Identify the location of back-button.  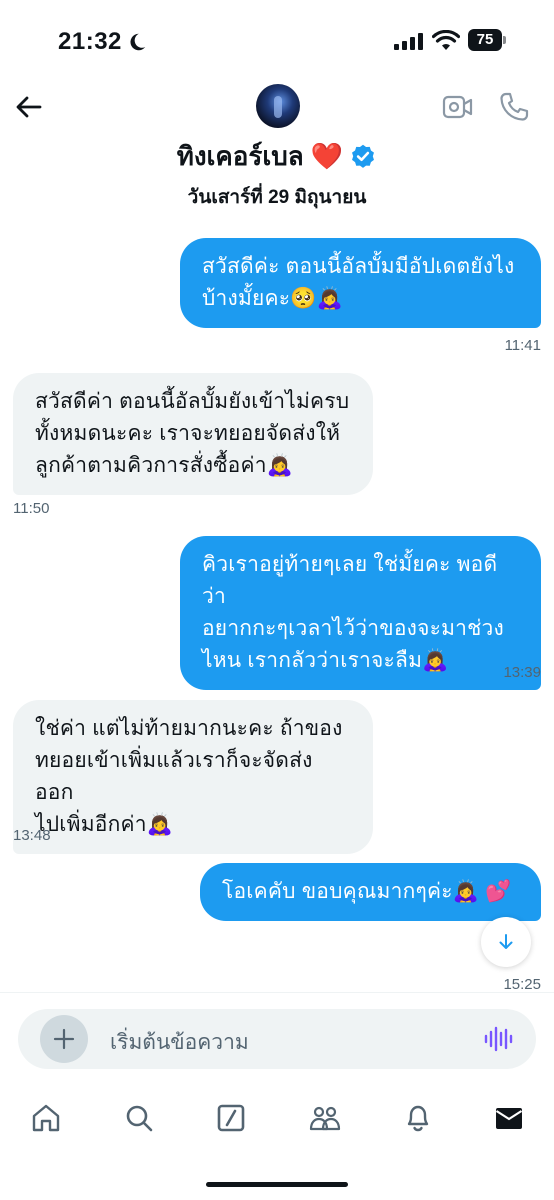
(29, 107).